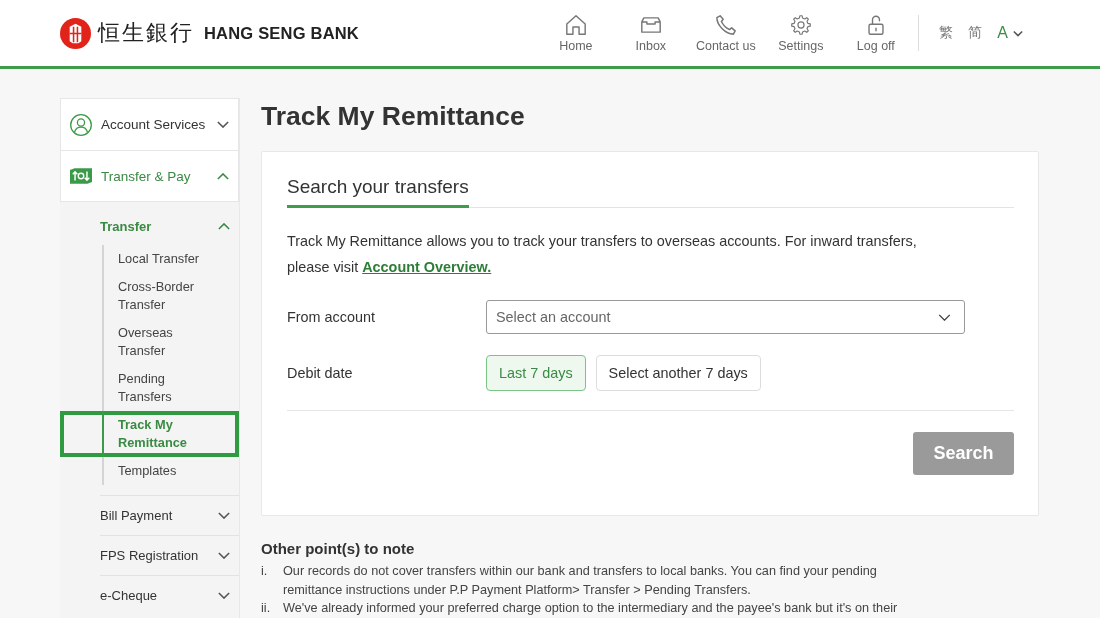  I want to click on nav-button: Inbox, so click(651, 33).